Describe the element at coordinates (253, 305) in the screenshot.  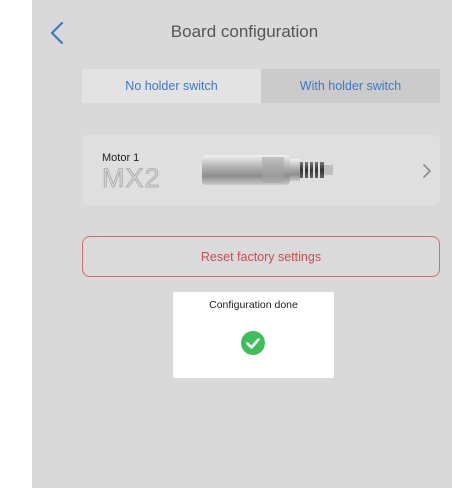
I see `dialog-message: Configuration done` at that location.